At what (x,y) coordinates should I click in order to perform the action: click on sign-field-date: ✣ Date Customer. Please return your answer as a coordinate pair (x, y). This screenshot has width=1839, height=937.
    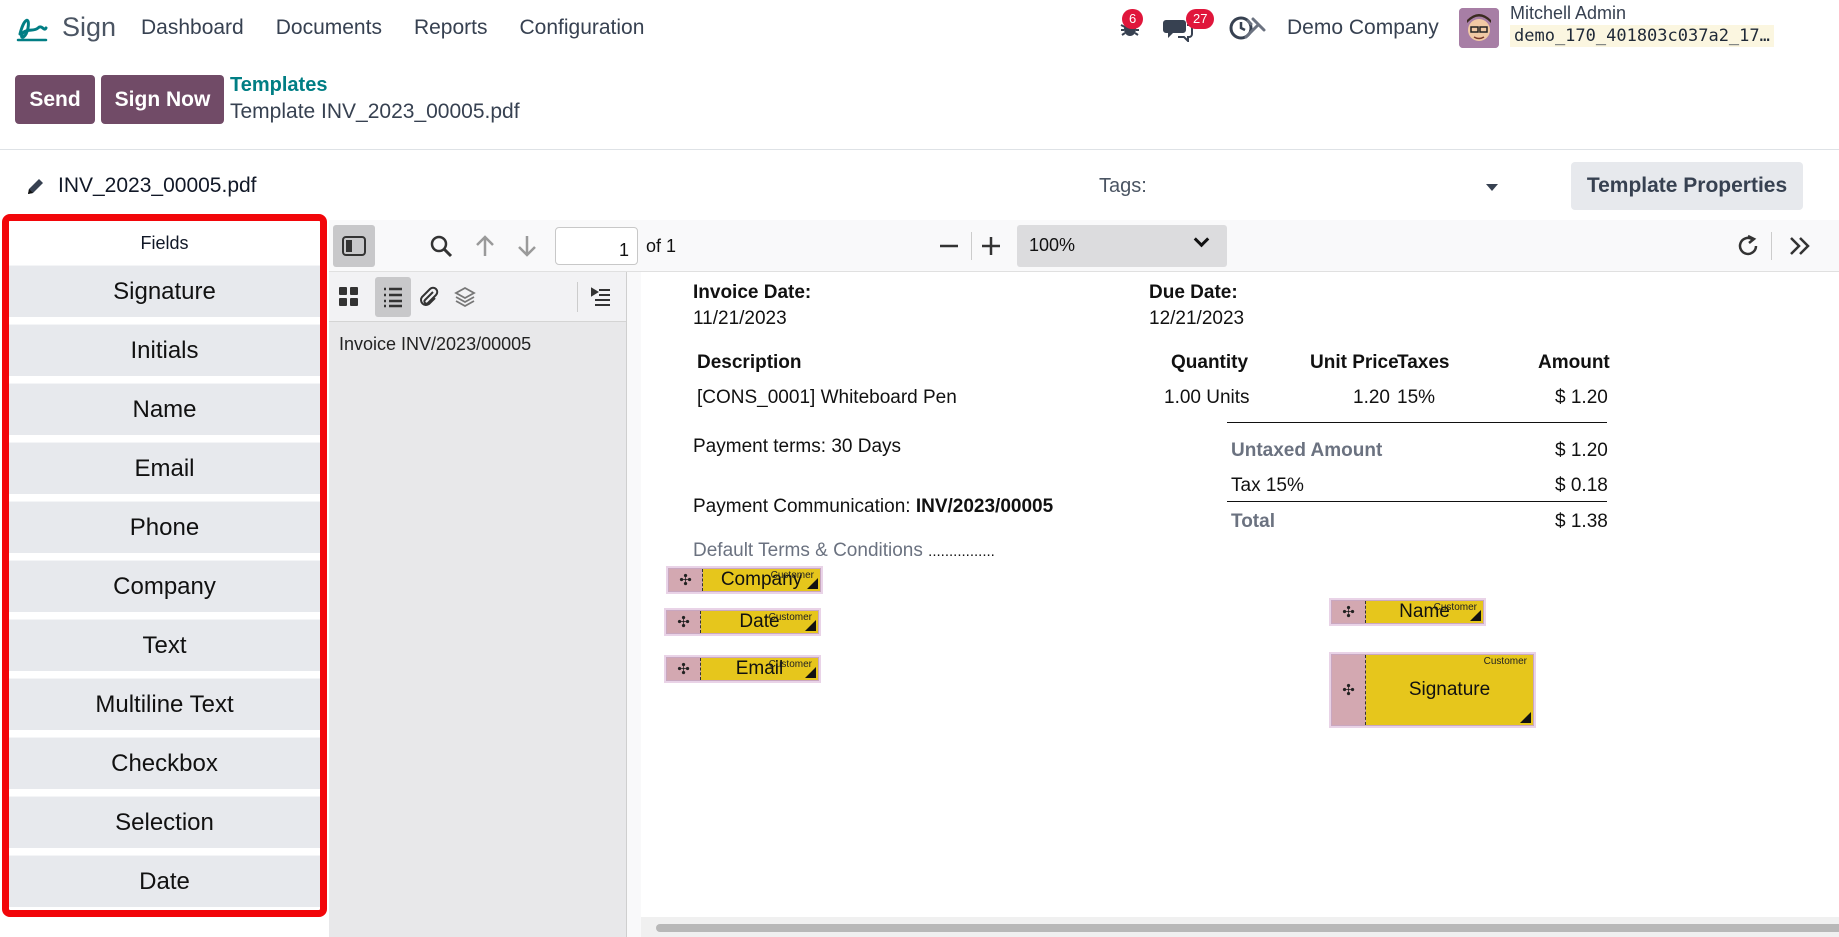
    Looking at the image, I should click on (742, 622).